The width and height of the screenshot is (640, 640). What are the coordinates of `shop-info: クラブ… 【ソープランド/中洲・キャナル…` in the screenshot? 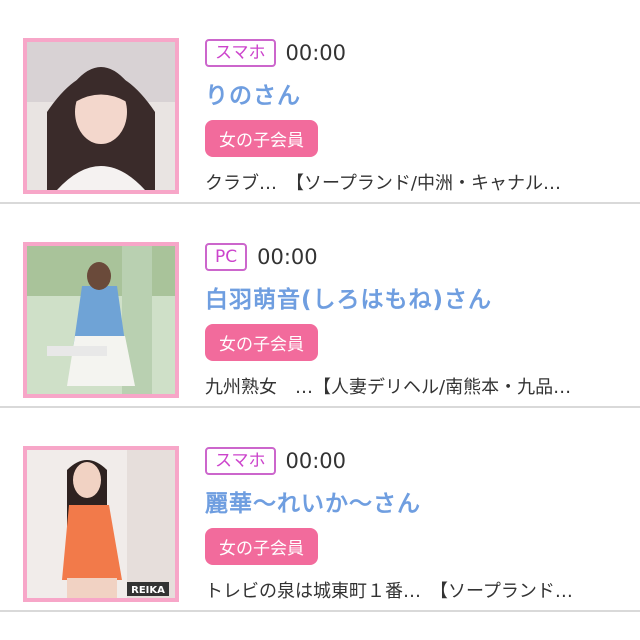 It's located at (415, 182).